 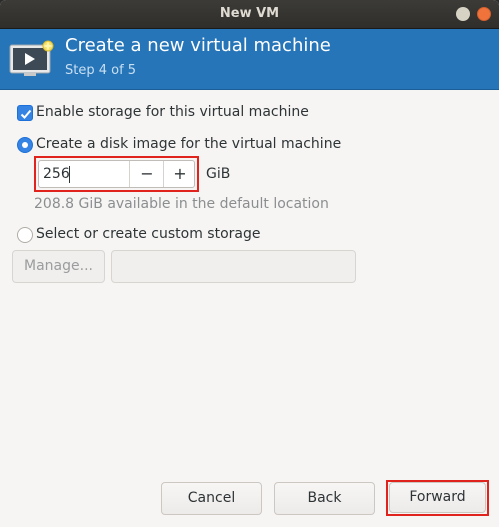 What do you see at coordinates (31, 58) in the screenshot?
I see `virtual-machine-icon` at bounding box center [31, 58].